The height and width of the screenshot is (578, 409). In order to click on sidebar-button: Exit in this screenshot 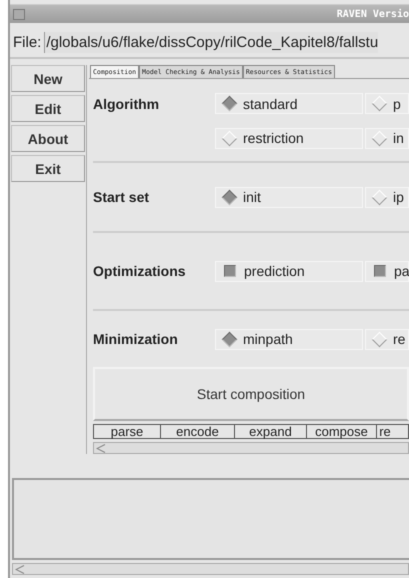, I will do `click(48, 168)`.